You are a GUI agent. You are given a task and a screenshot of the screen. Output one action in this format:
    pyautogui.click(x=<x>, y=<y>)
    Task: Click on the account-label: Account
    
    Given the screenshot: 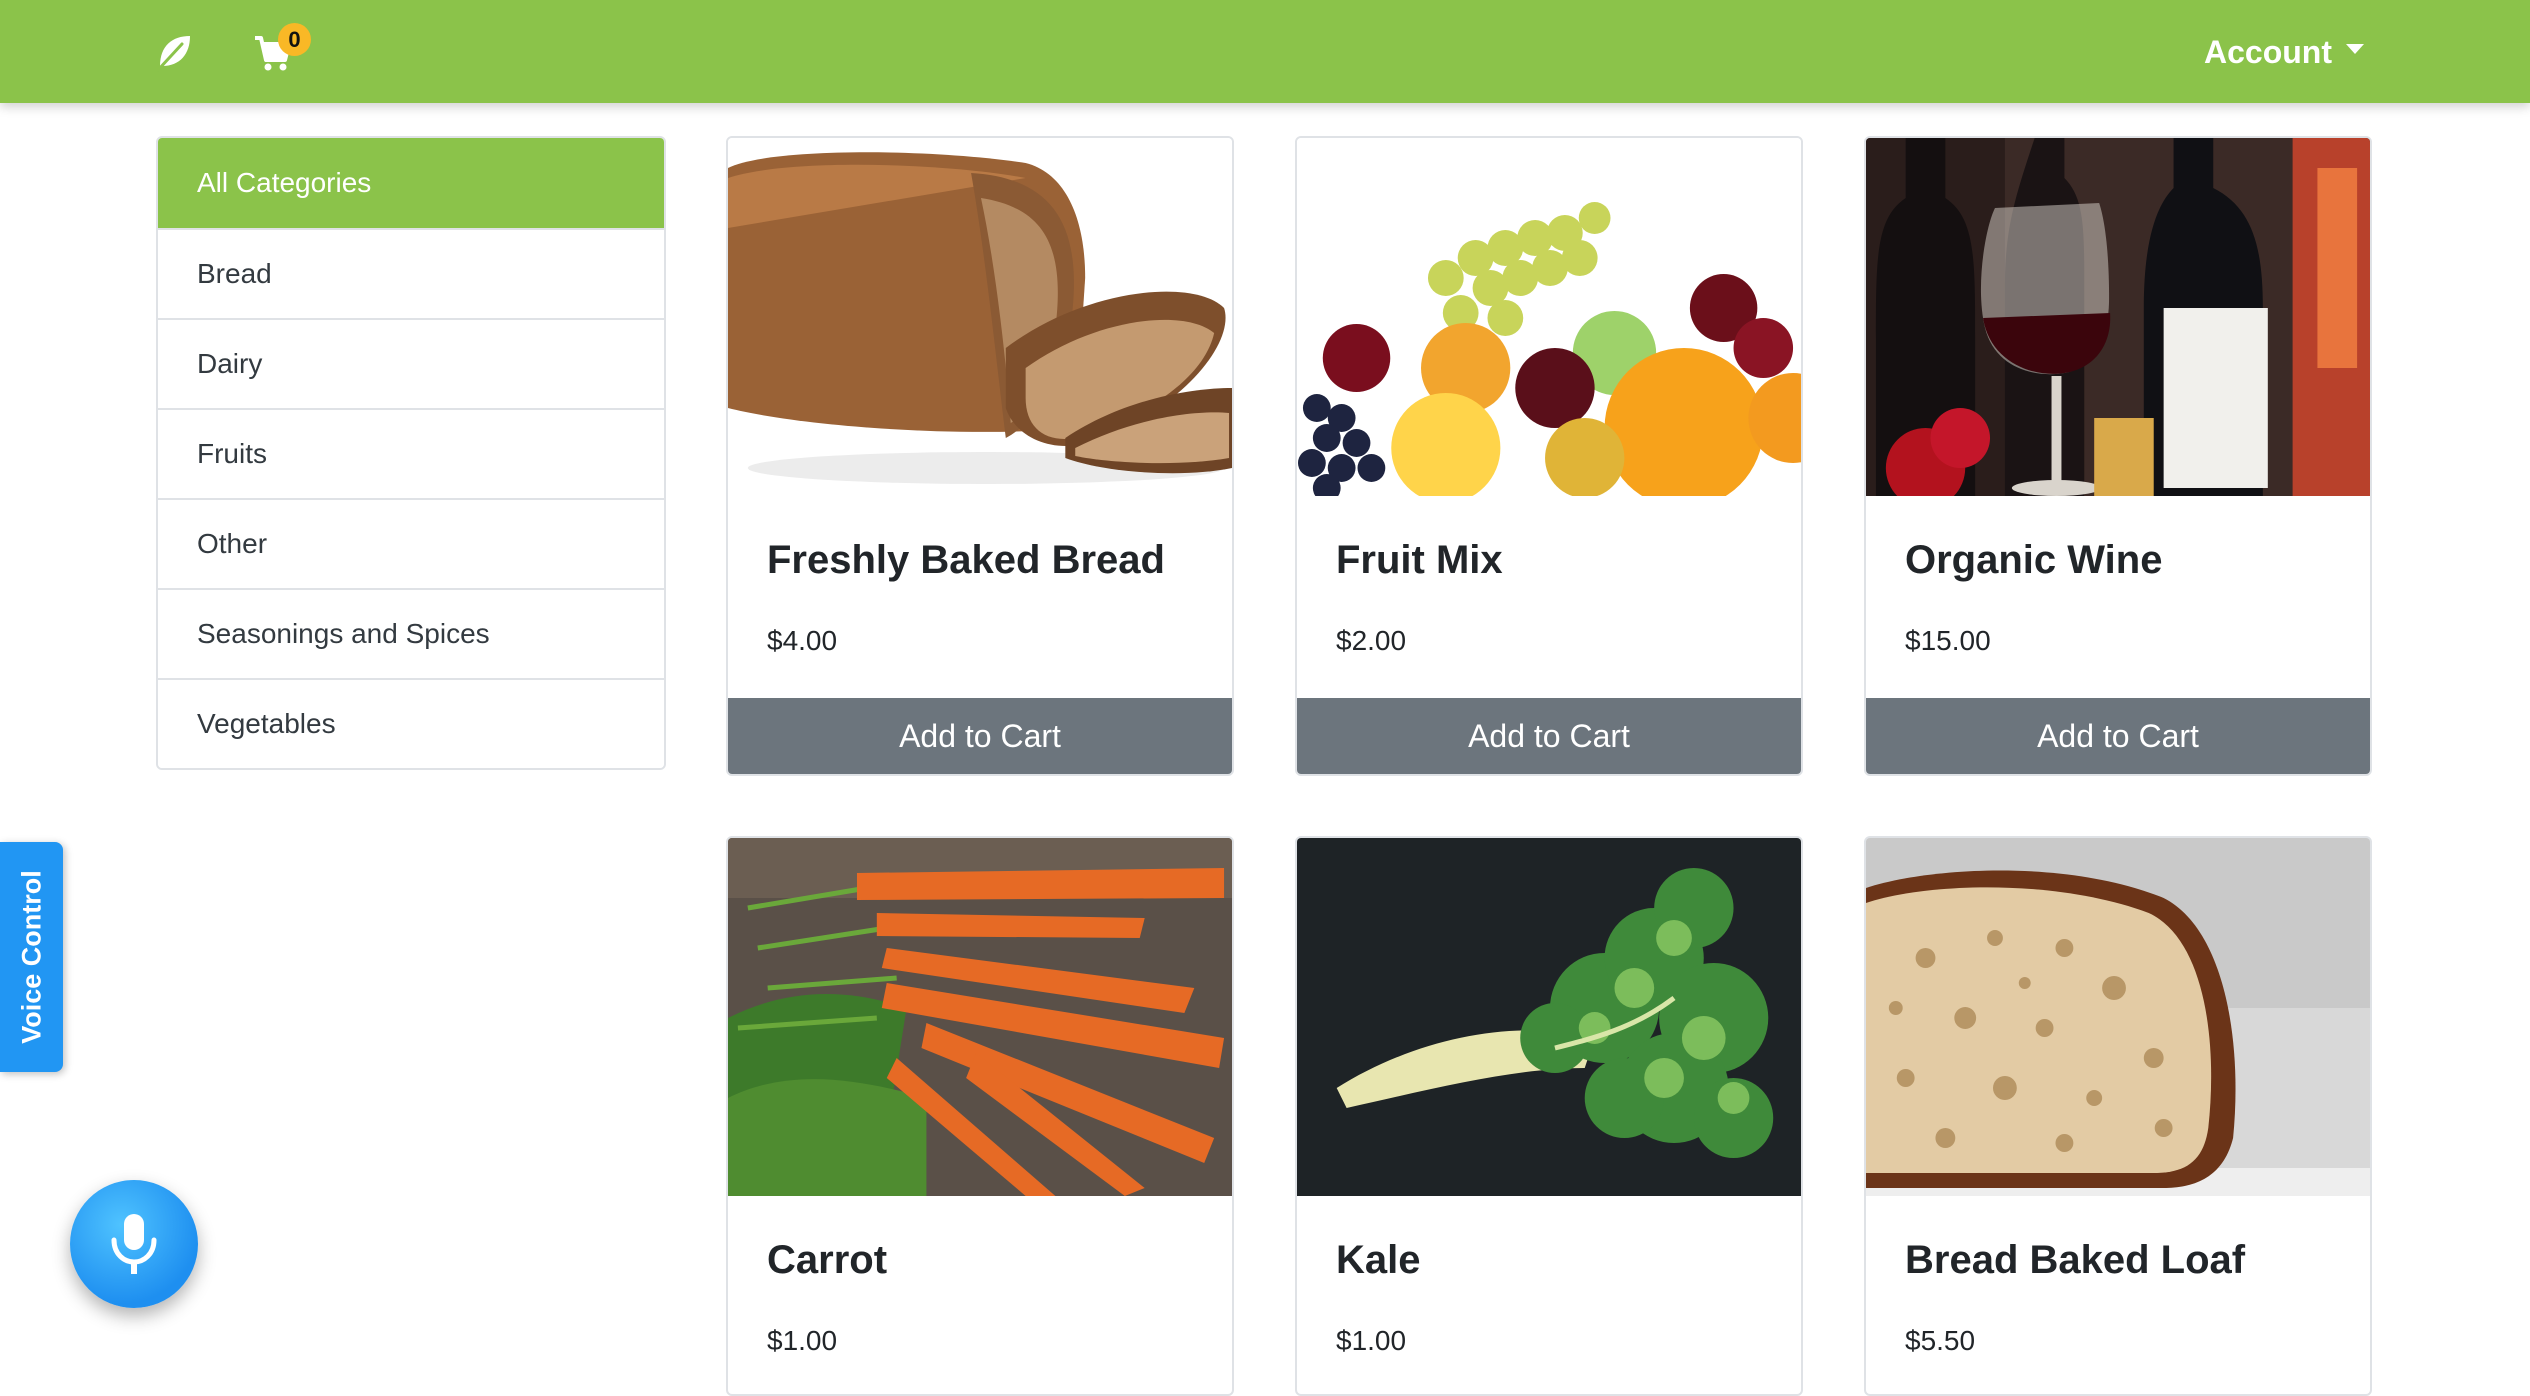 What is the action you would take?
    pyautogui.click(x=2268, y=51)
    